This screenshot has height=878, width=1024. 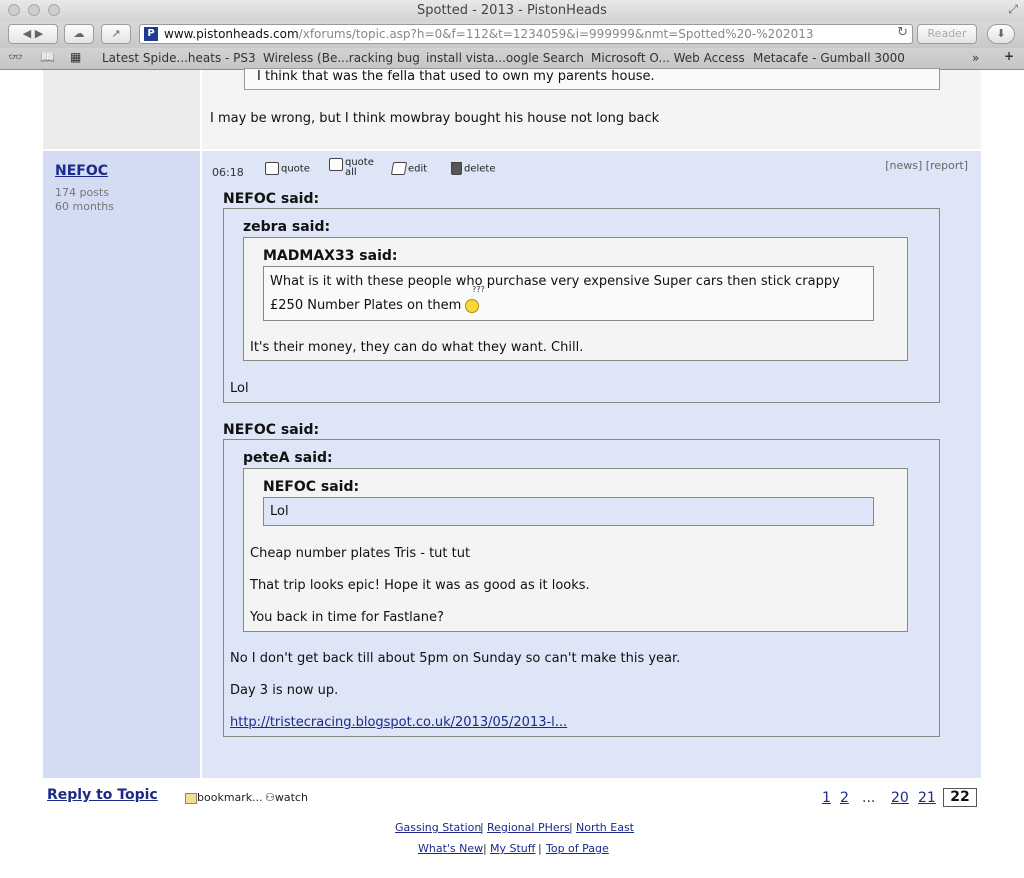 I want to click on back-icon: ◀, so click(x=27, y=33).